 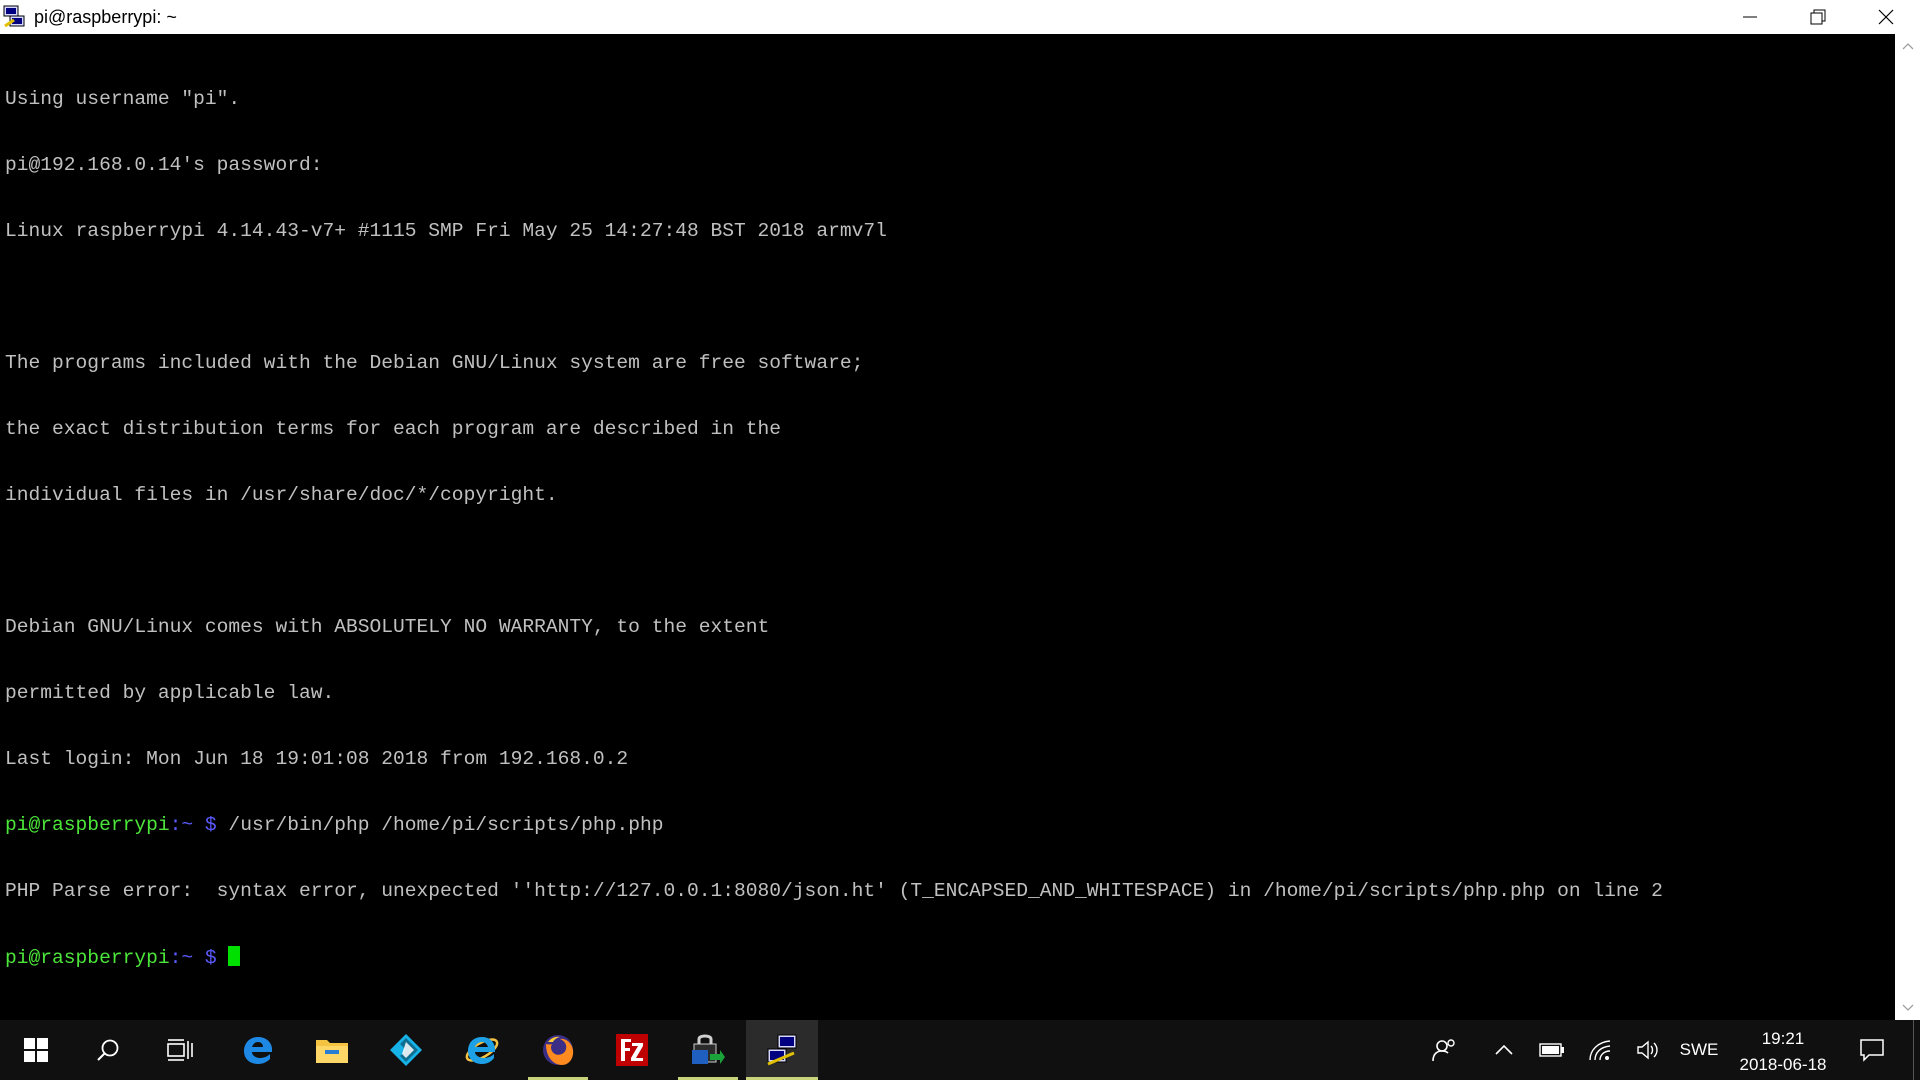 I want to click on taskbar-file-explorer, so click(x=332, y=1050).